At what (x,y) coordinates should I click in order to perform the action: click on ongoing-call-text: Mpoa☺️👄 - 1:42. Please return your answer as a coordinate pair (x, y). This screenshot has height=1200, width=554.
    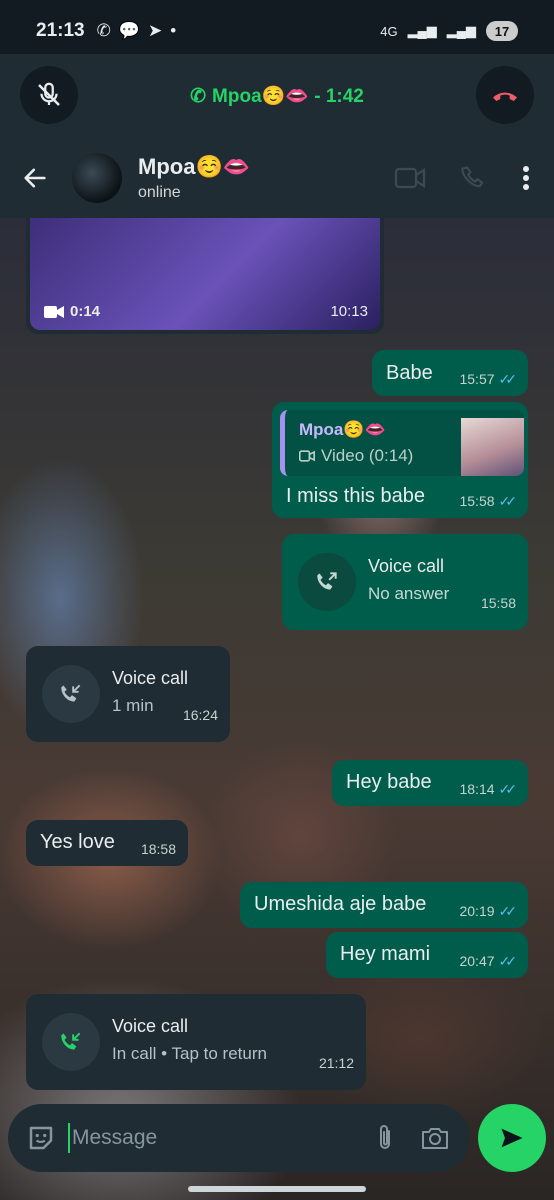
    Looking at the image, I should click on (288, 96).